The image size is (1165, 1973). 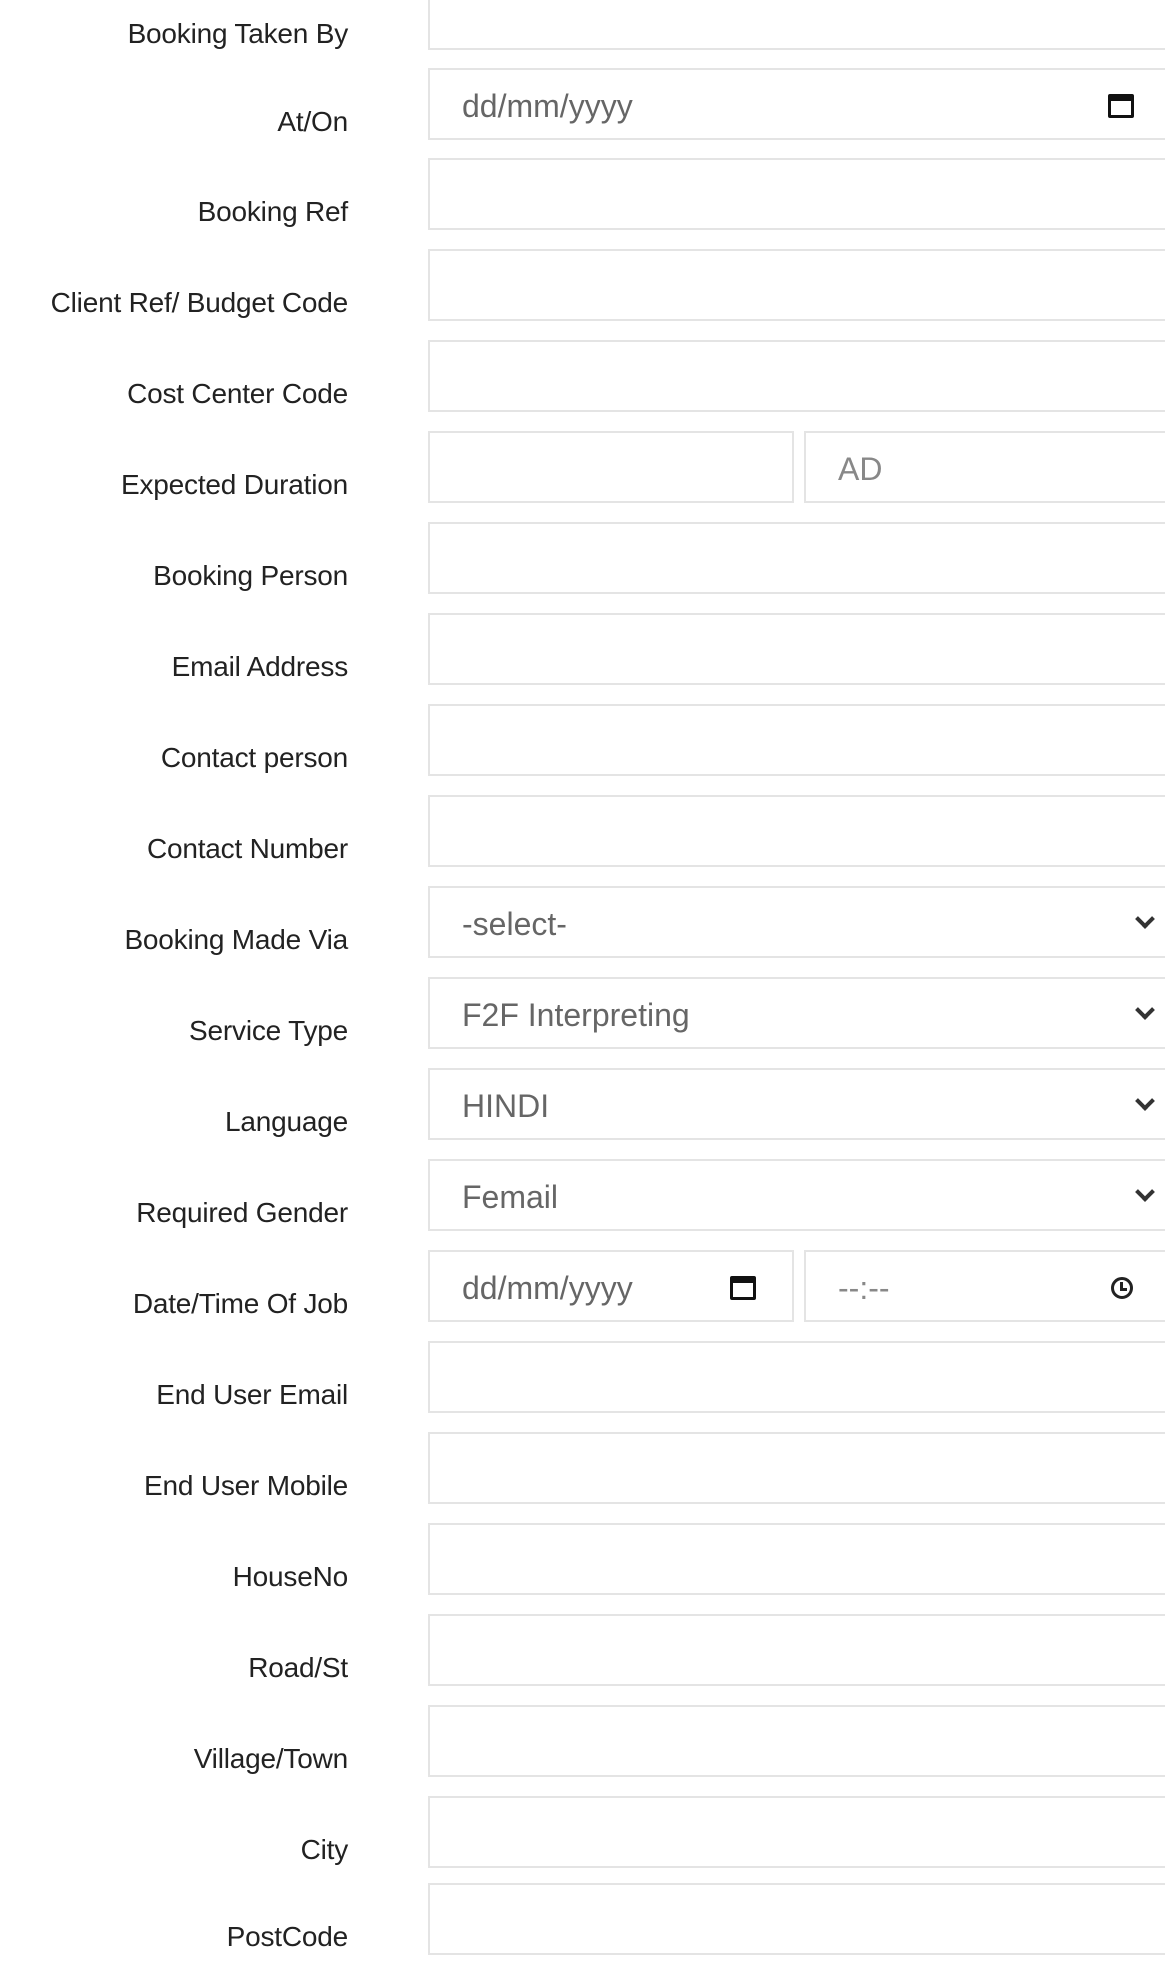 What do you see at coordinates (860, 469) in the screenshot?
I see `duration-unit-placeholder: AD` at bounding box center [860, 469].